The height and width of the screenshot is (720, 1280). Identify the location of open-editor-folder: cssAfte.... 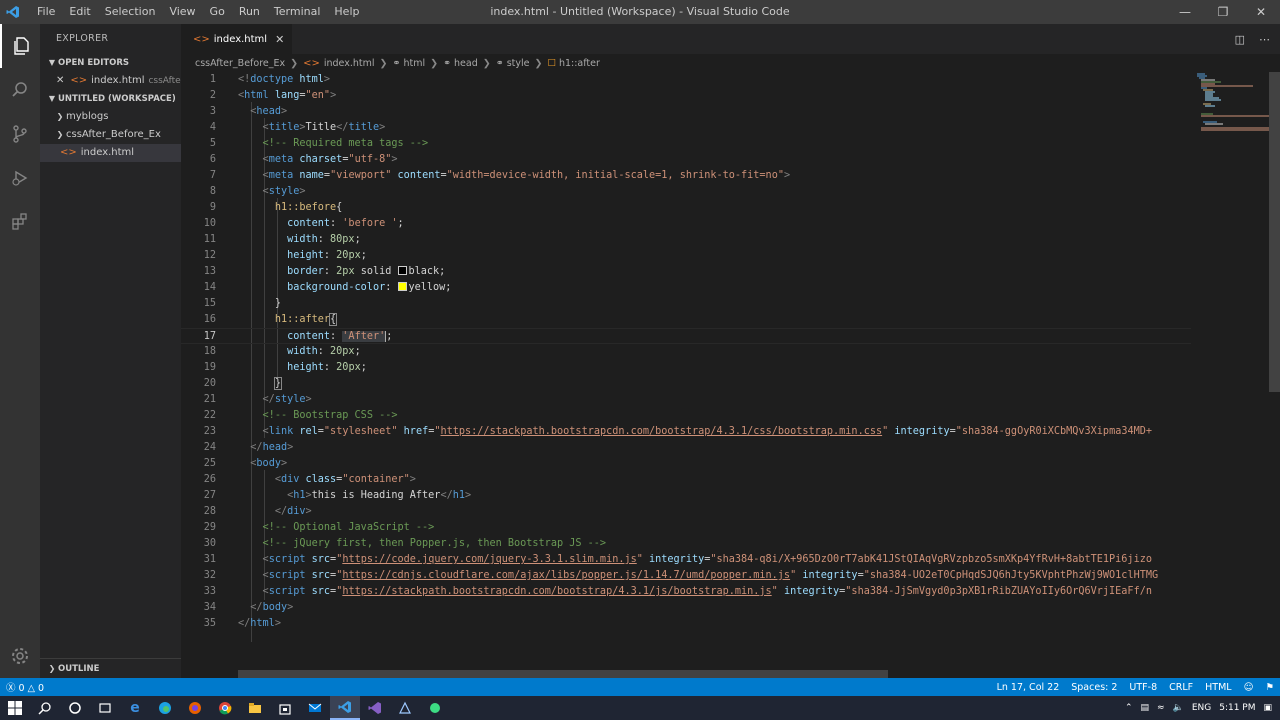
(164, 81).